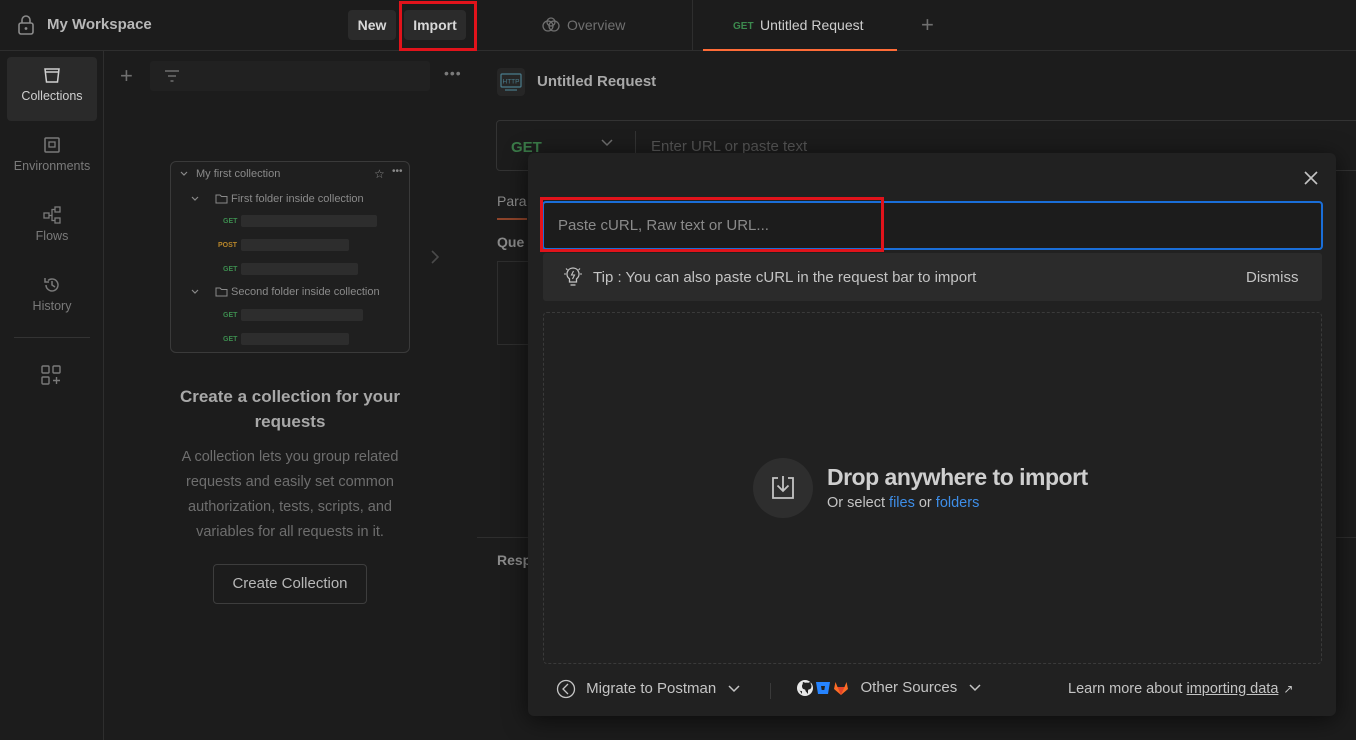 Image resolution: width=1356 pixels, height=740 pixels. I want to click on drop-sub-prefix: Or select, so click(858, 503).